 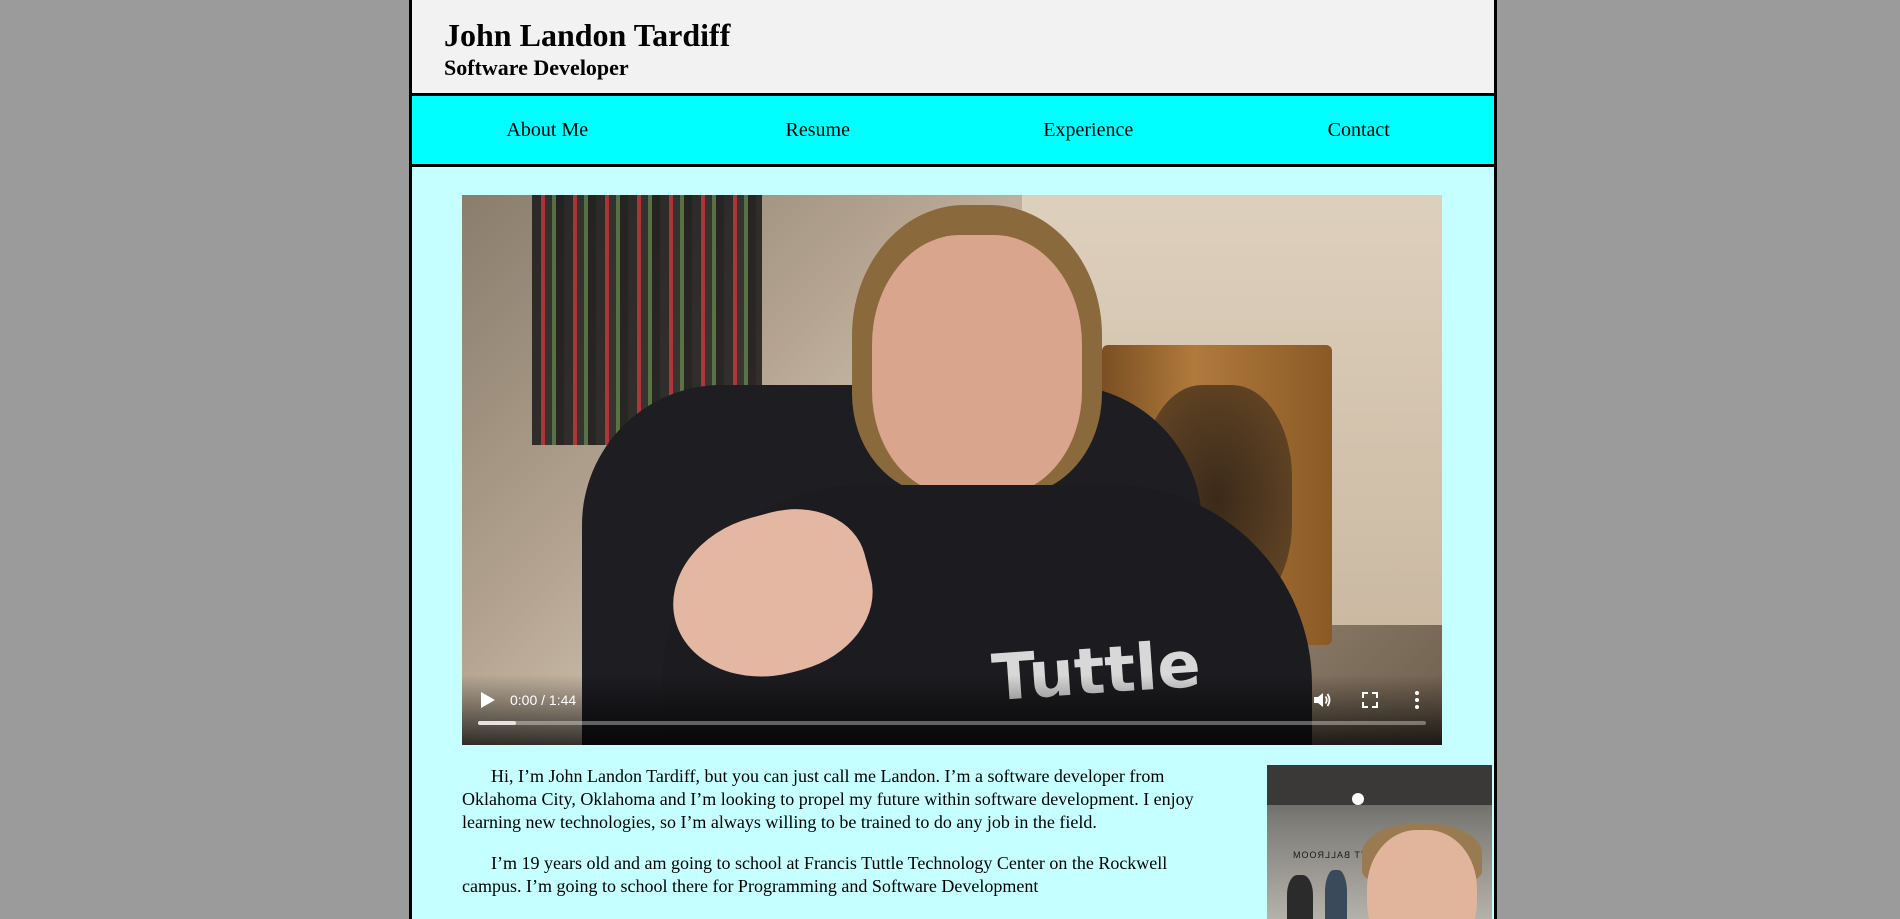 What do you see at coordinates (1358, 799) in the screenshot?
I see `photo-light` at bounding box center [1358, 799].